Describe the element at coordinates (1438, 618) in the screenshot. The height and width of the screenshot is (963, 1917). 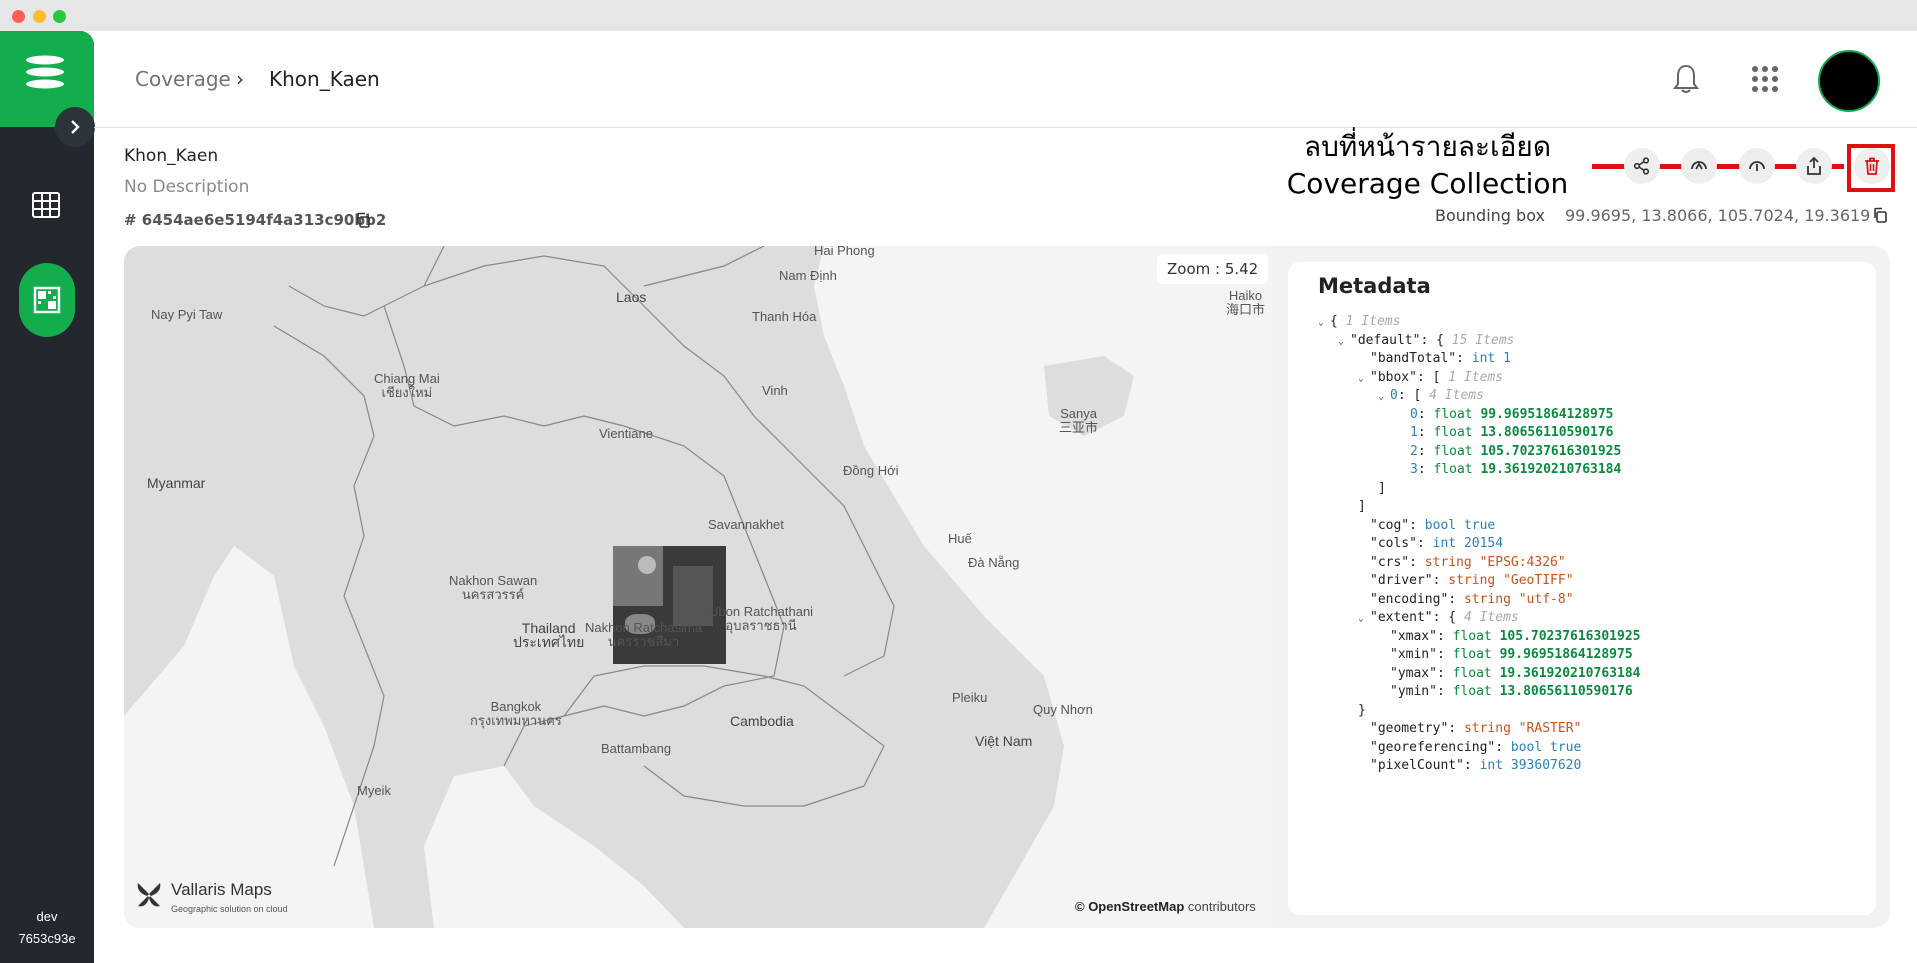
I see `json-row: ⌄ "extent": { 4 Items` at that location.